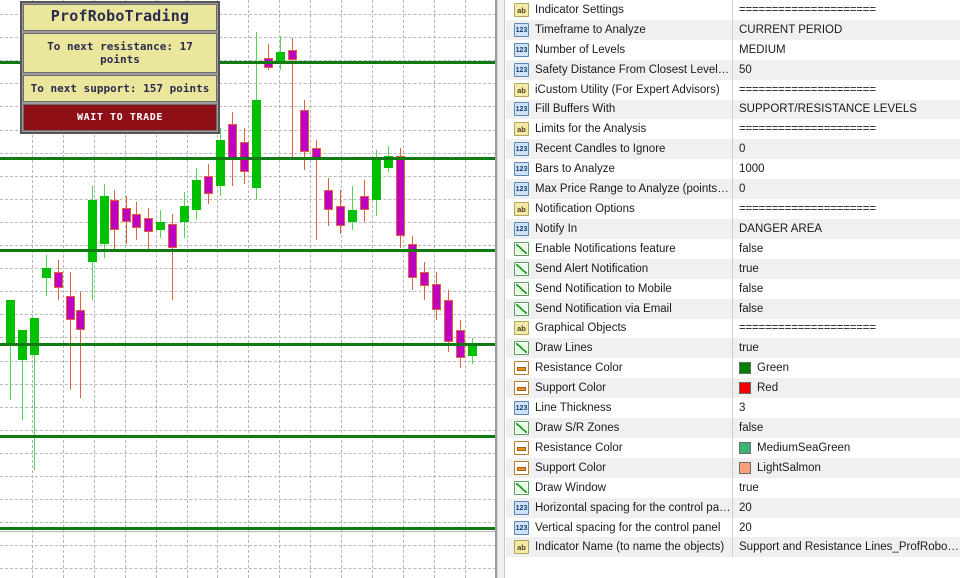 Image resolution: width=960 pixels, height=578 pixels. I want to click on property-name-cell: Support Color, so click(619, 388).